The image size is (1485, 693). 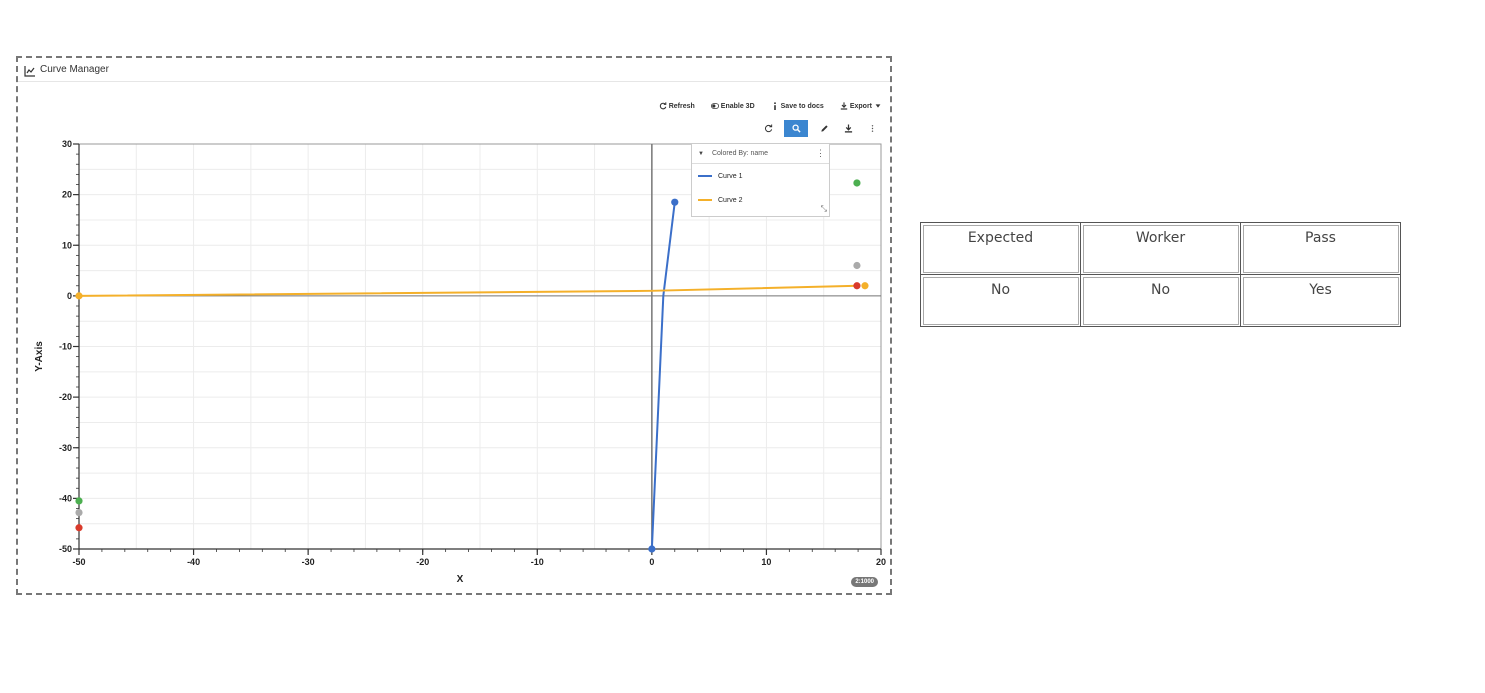 I want to click on table-header-row: Expected Worker Pass, so click(x=1160, y=248).